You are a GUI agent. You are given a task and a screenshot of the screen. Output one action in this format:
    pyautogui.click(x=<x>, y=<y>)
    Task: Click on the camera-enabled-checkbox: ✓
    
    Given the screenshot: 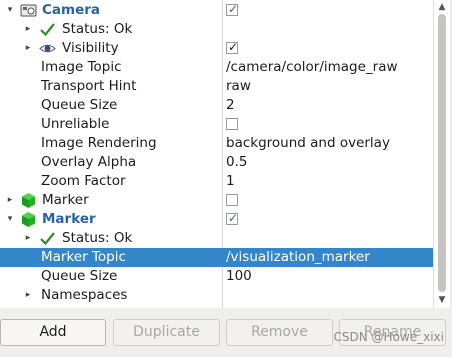 What is the action you would take?
    pyautogui.click(x=232, y=9)
    